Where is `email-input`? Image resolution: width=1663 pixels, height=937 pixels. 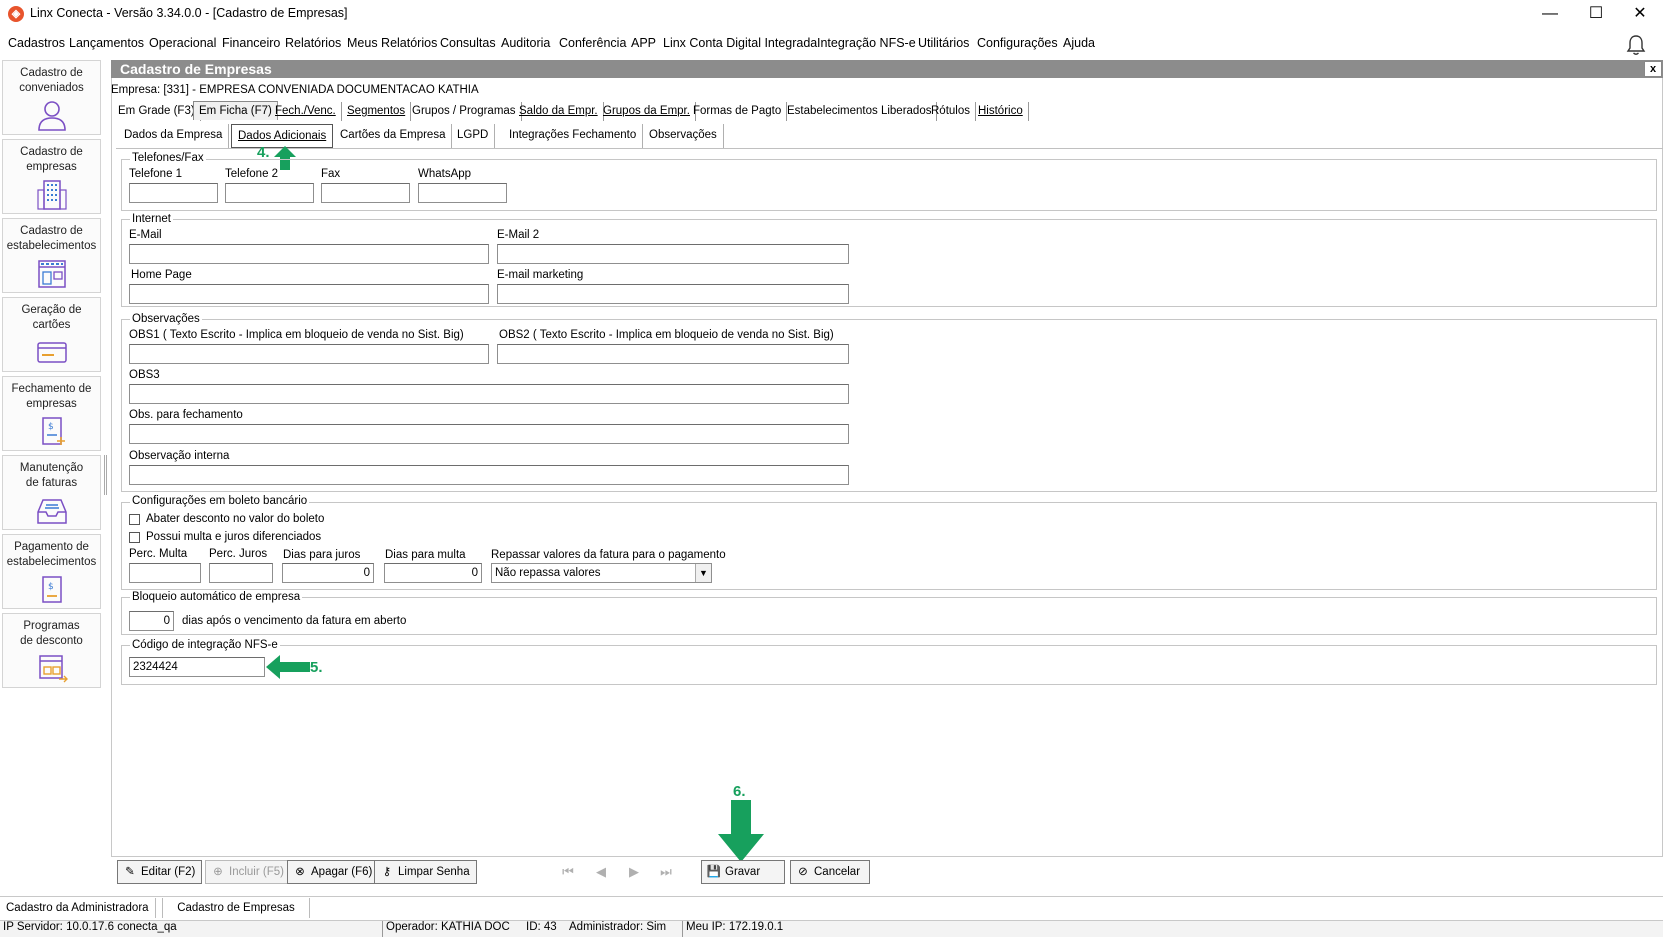
email-input is located at coordinates (309, 254).